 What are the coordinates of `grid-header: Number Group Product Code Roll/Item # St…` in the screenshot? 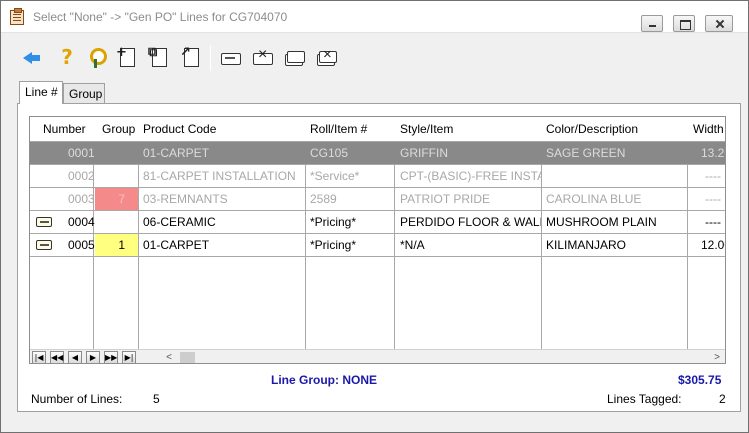 It's located at (377, 129).